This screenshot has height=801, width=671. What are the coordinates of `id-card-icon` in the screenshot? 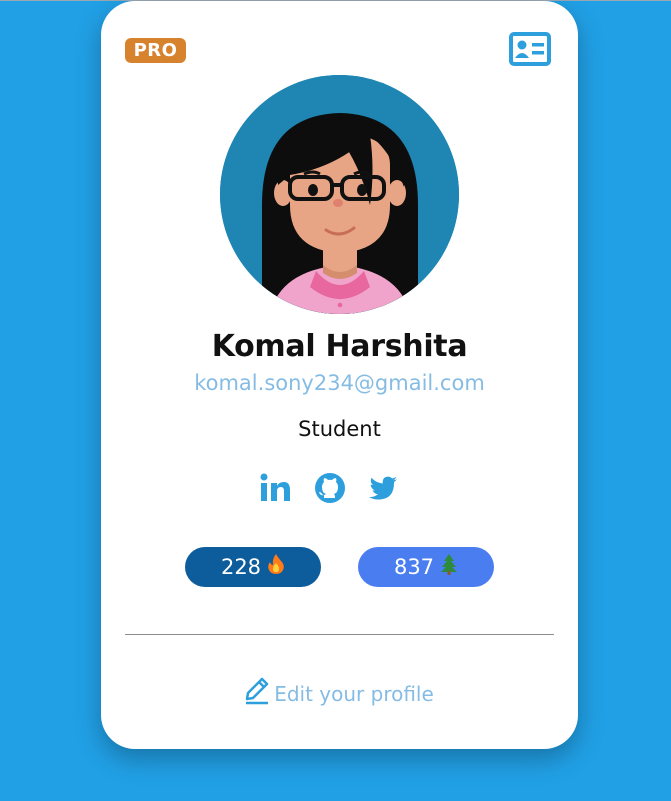 It's located at (530, 49).